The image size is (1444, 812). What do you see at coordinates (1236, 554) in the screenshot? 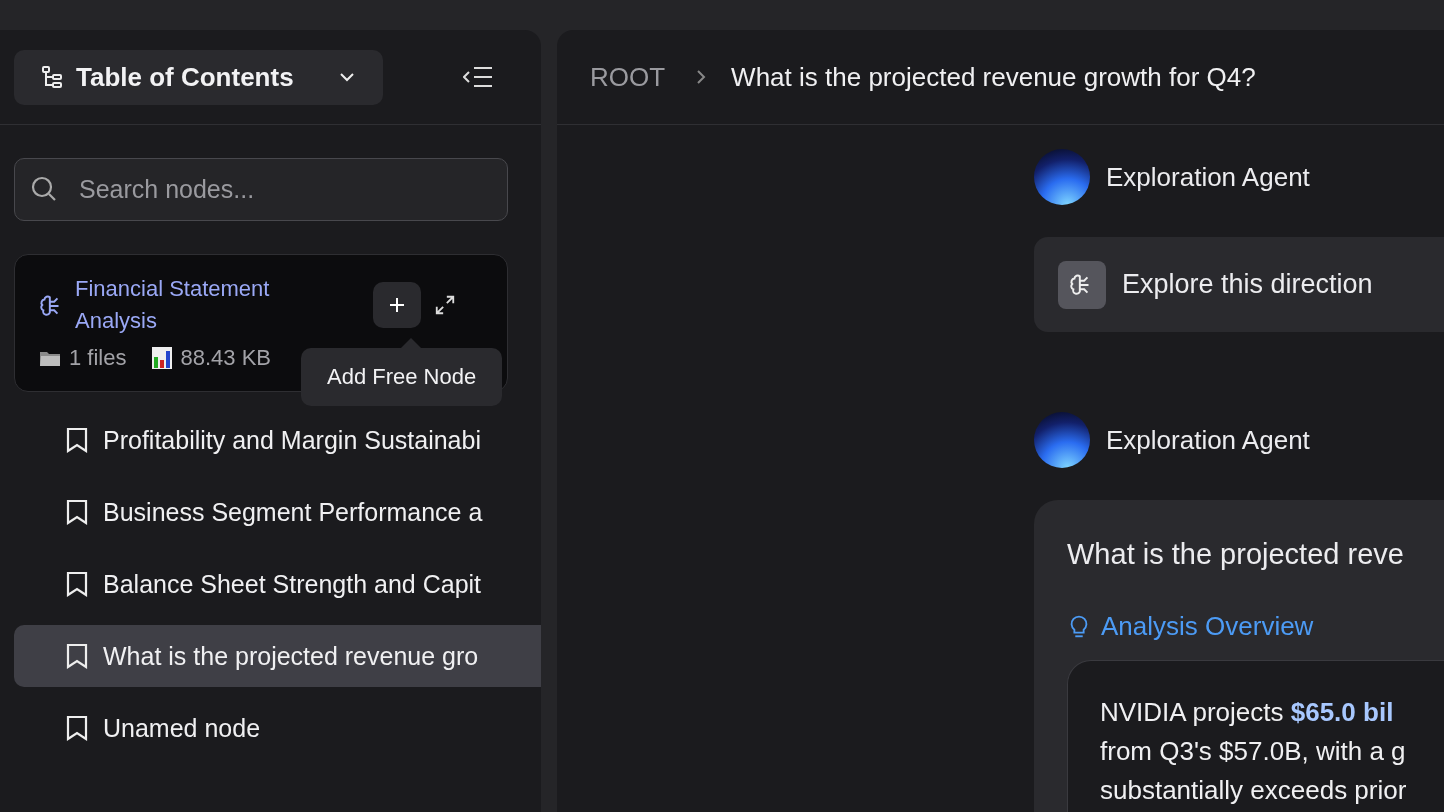
I see `answer-title: What is the projected reve` at bounding box center [1236, 554].